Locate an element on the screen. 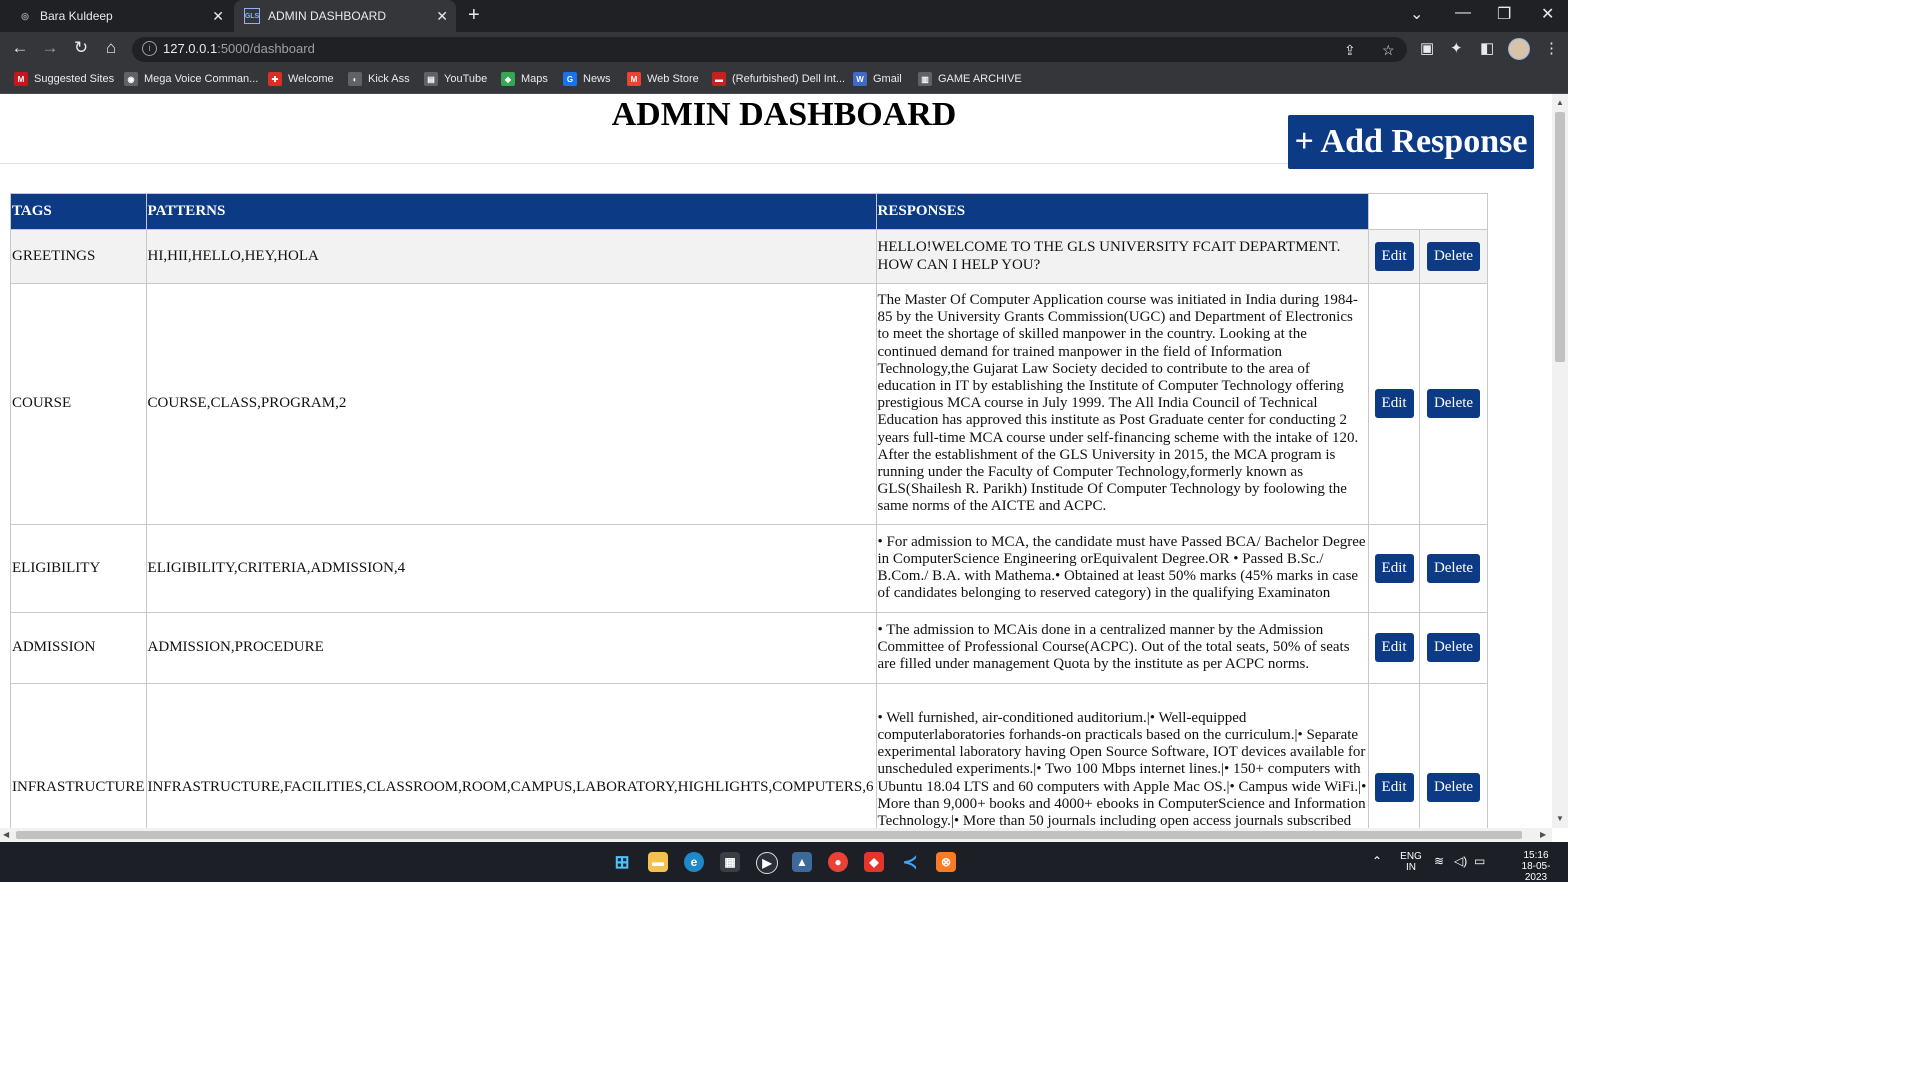  gls-favicon-icon: GLS is located at coordinates (252, 16).